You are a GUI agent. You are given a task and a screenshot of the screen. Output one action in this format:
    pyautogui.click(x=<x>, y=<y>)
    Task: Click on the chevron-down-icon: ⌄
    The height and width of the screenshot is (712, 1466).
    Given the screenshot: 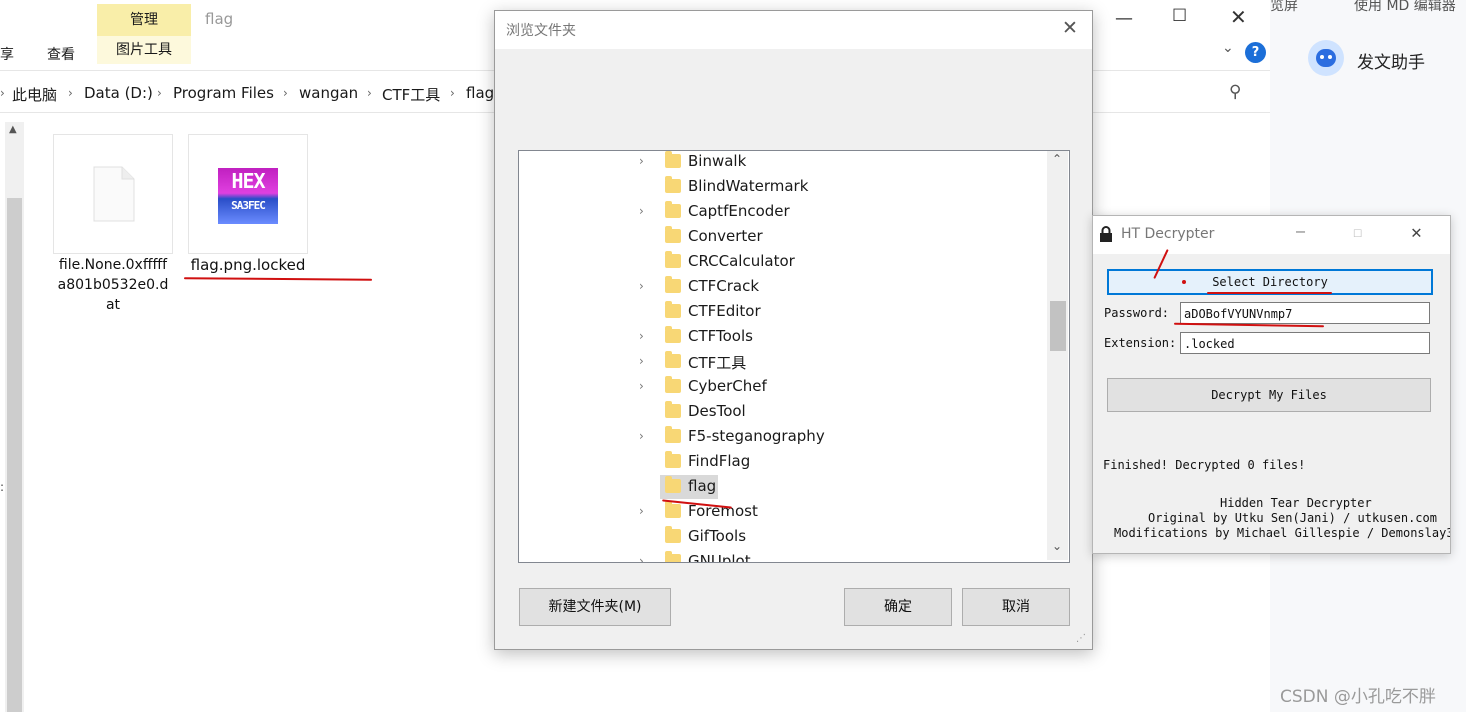 What is the action you would take?
    pyautogui.click(x=1228, y=48)
    